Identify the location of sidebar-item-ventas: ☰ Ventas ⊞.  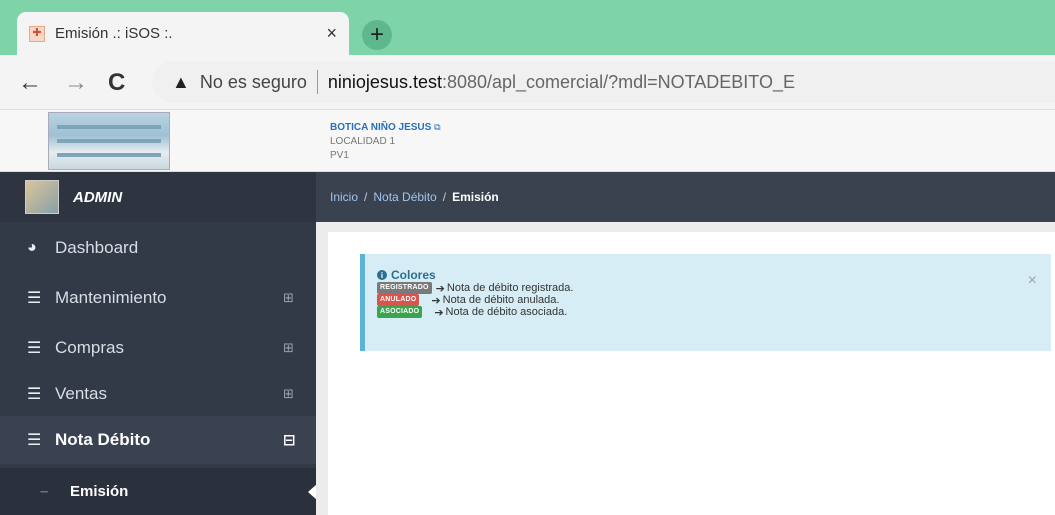
(158, 394).